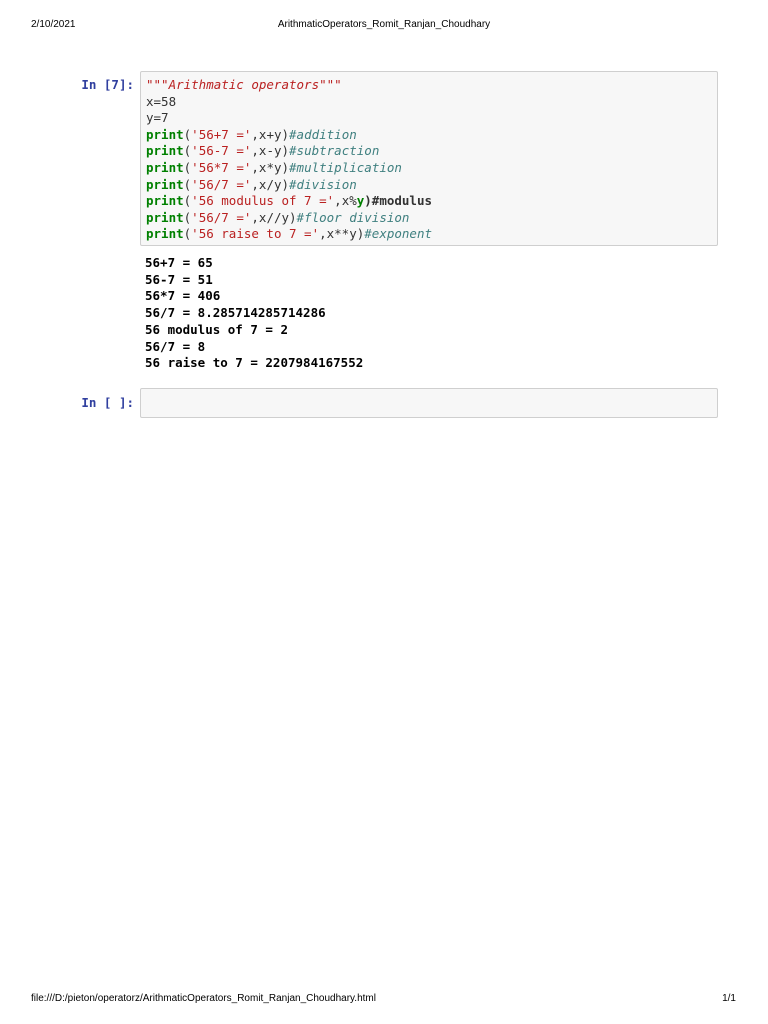 Image resolution: width=768 pixels, height=1024 pixels. Describe the element at coordinates (429, 391) in the screenshot. I see `empty-code-editor` at that location.